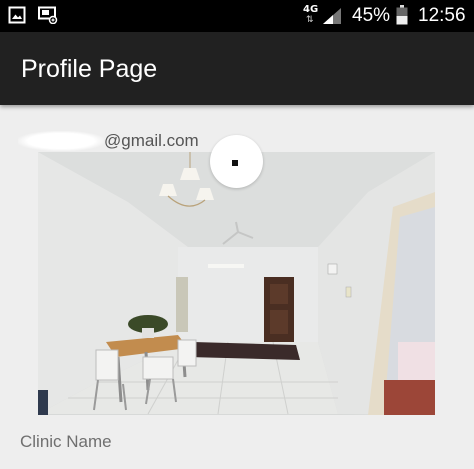 The width and height of the screenshot is (474, 469). Describe the element at coordinates (89, 69) in the screenshot. I see `page-title: Profile Page` at that location.